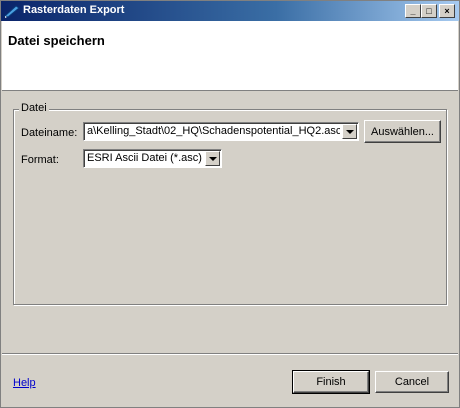 The height and width of the screenshot is (408, 460). I want to click on close-button: ×, so click(447, 11).